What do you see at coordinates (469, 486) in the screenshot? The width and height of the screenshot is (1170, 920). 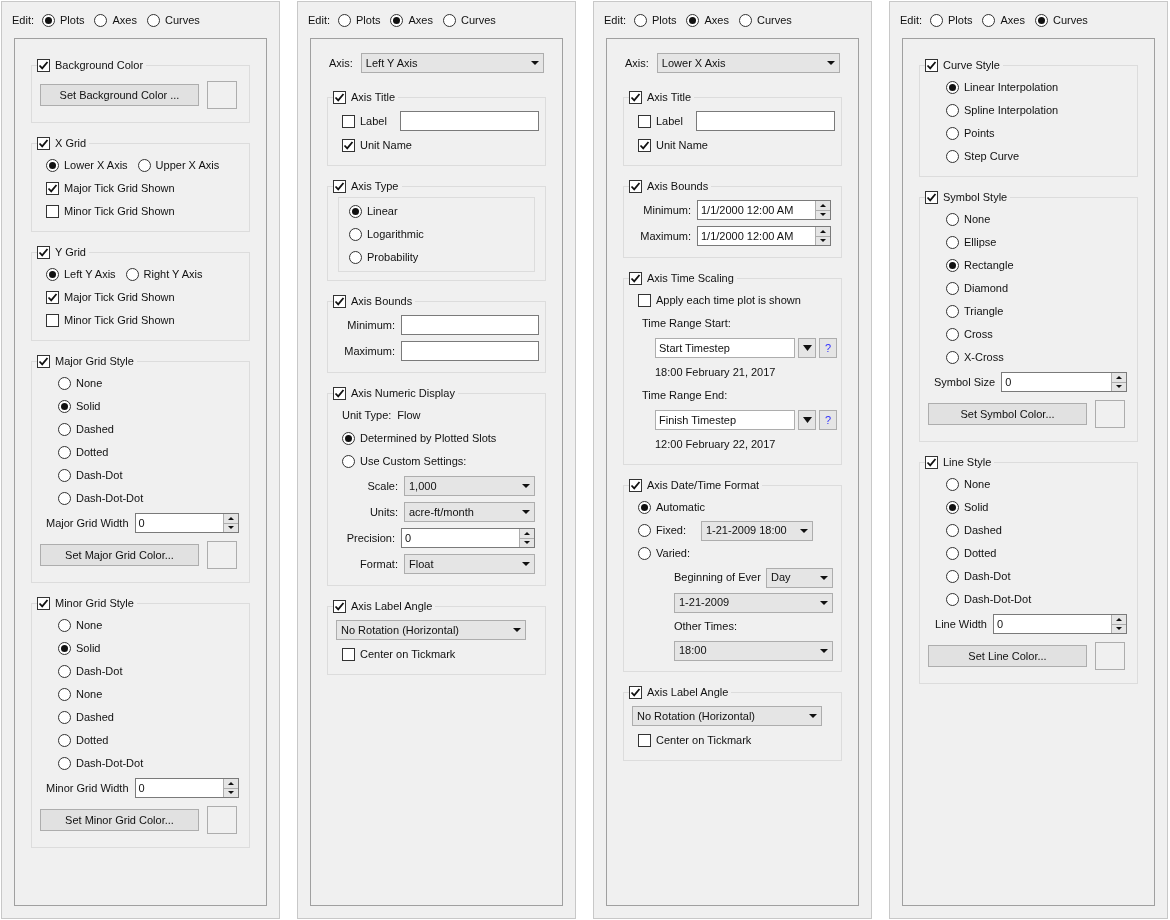 I see `dropdown: 1,000` at bounding box center [469, 486].